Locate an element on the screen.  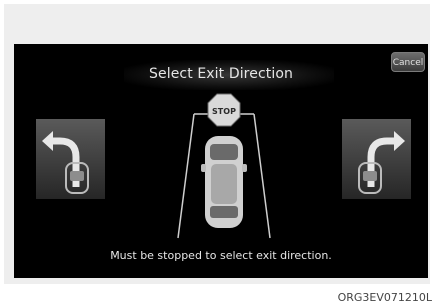
figure-caption: ORG3EV071210L is located at coordinates (384, 297).